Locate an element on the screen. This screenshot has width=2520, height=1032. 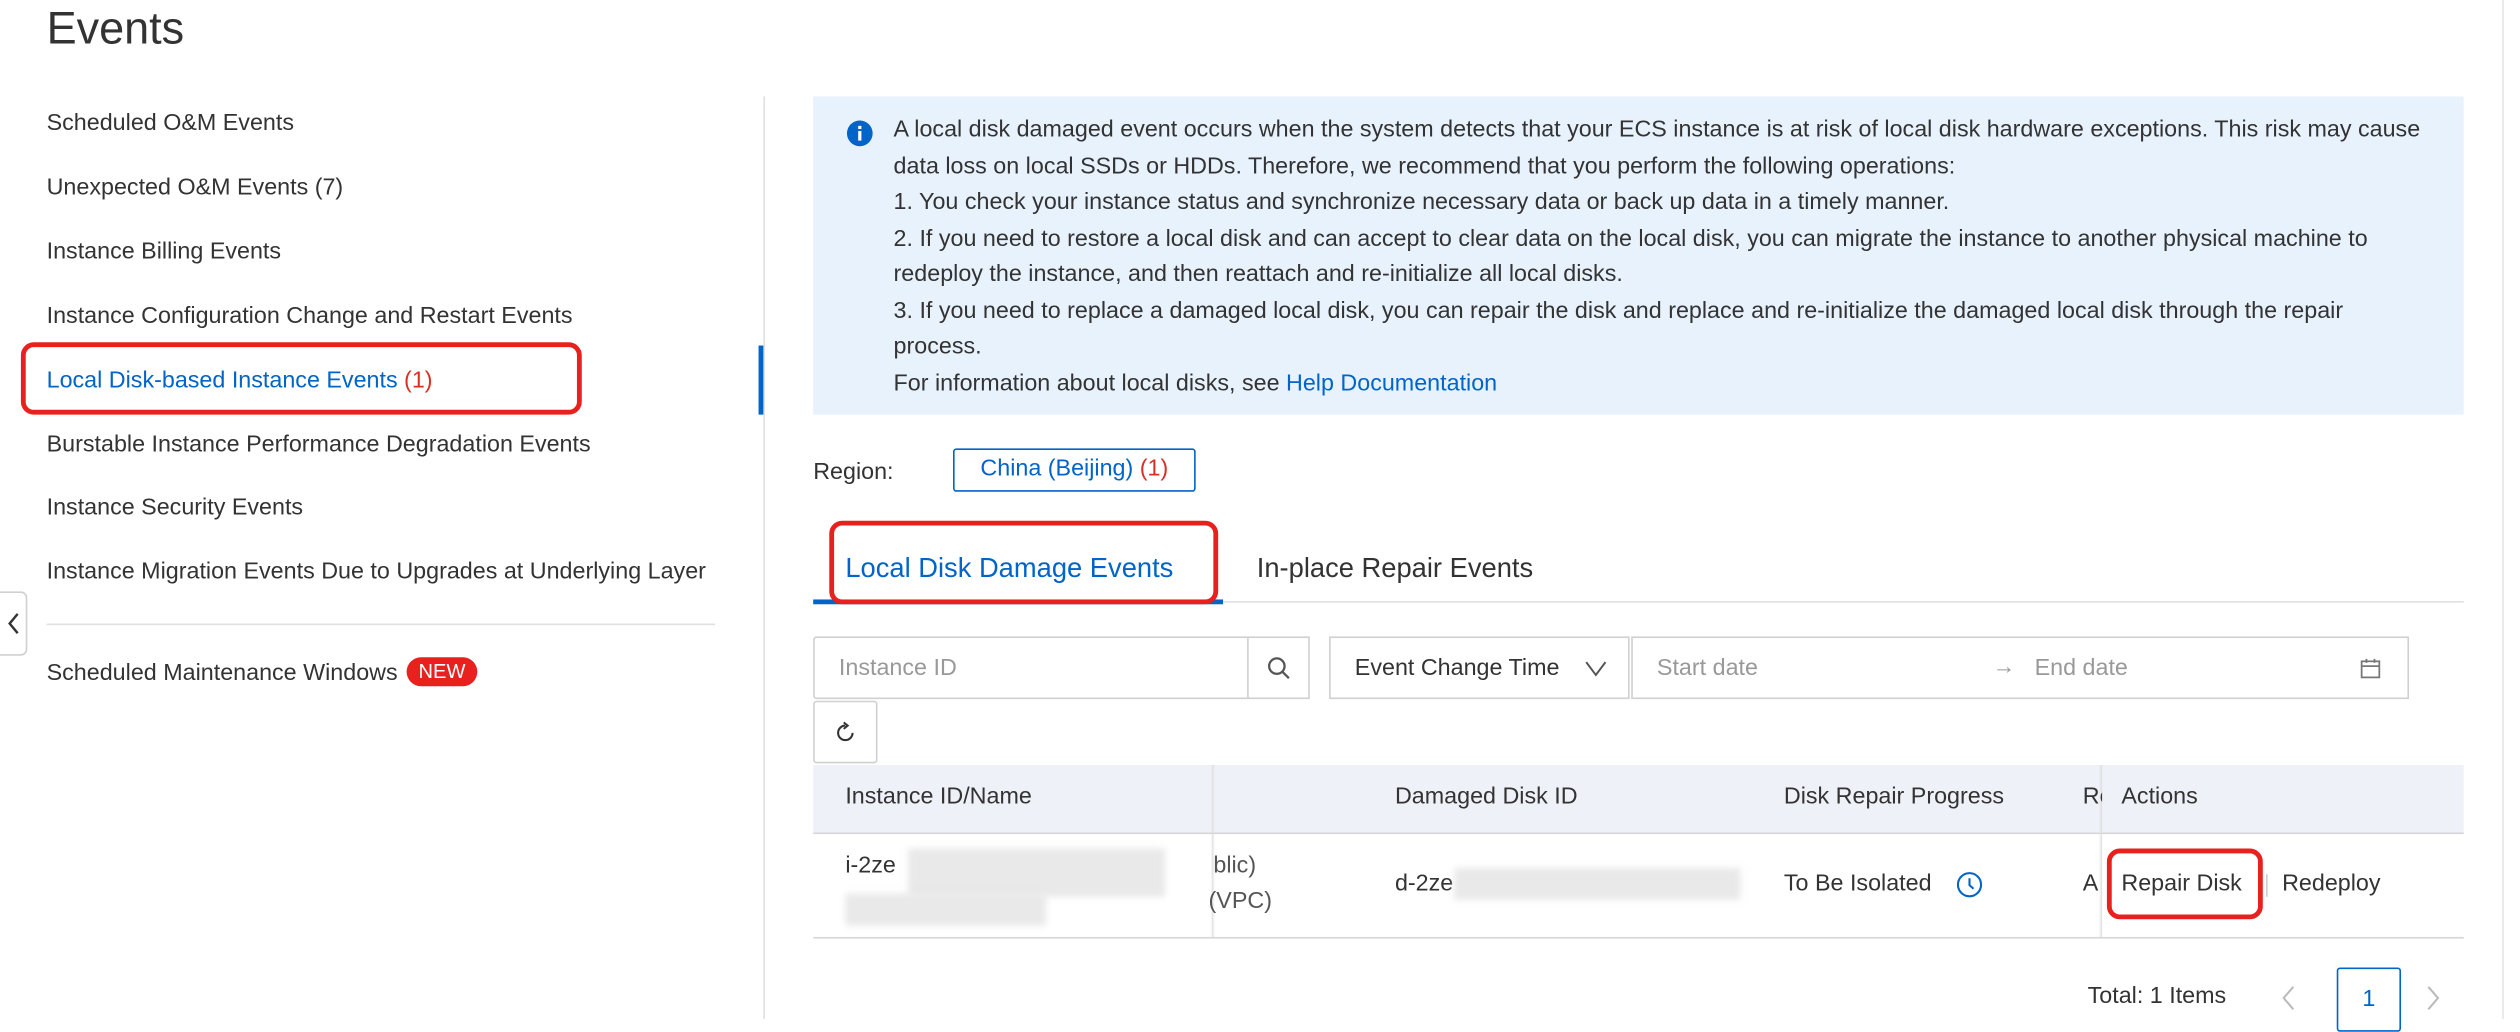
instance-id-input: Instance ID is located at coordinates (1031, 668).